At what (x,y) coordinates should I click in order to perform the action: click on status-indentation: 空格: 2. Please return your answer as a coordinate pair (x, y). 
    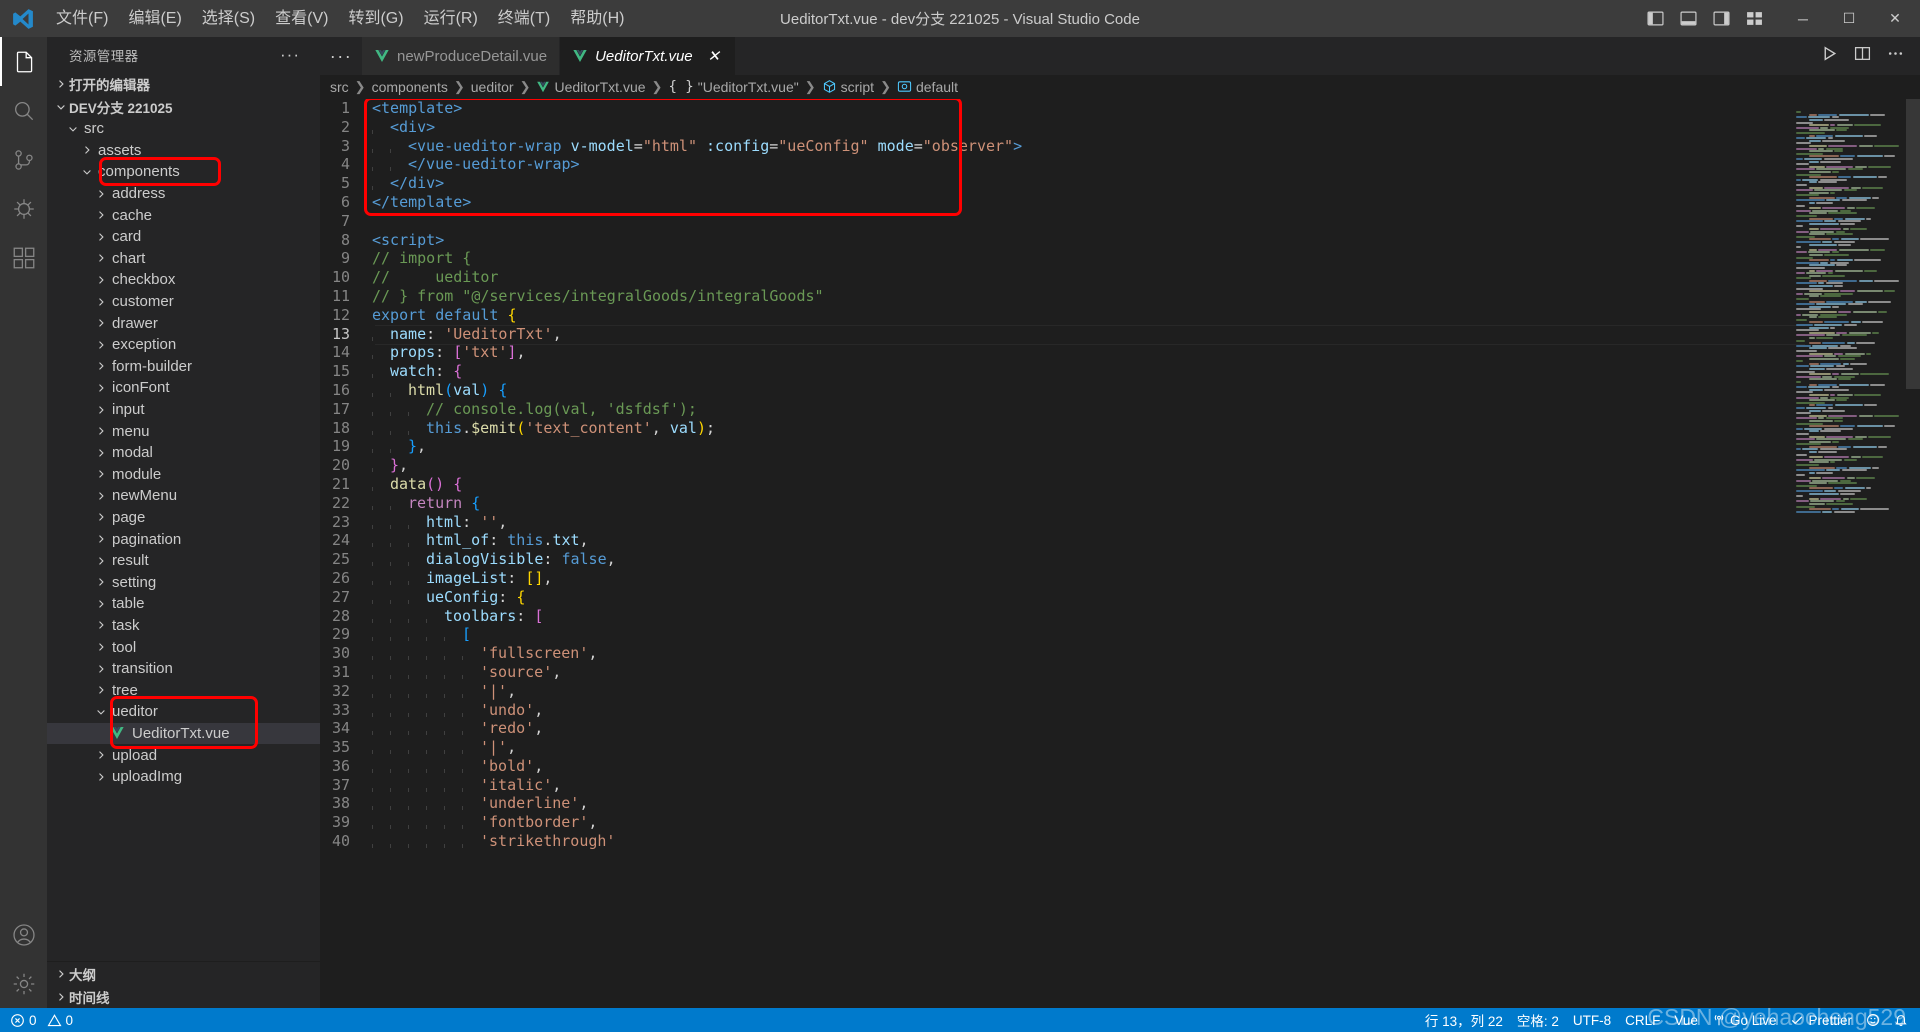
    Looking at the image, I should click on (1538, 1020).